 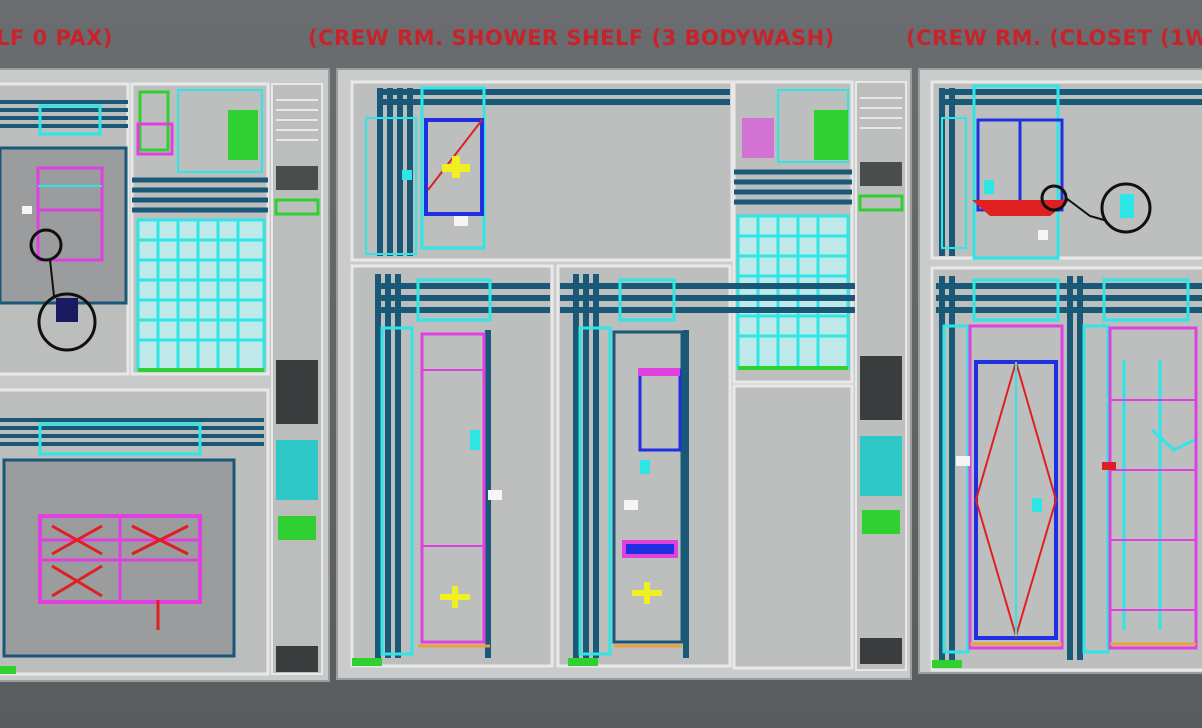 What do you see at coordinates (1054, 38) in the screenshot?
I see `sheet-title-right: (CREW RM. (CLOSET (1W + BO` at bounding box center [1054, 38].